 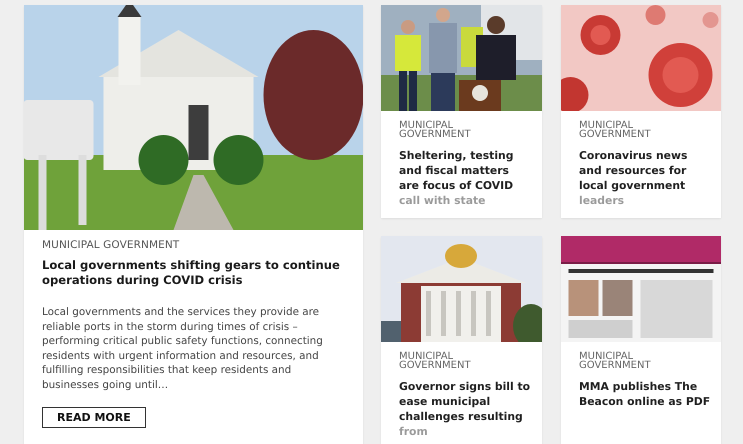 What do you see at coordinates (645, 178) in the screenshot?
I see `article-title: Coronavirus news and resources for local government leaders` at bounding box center [645, 178].